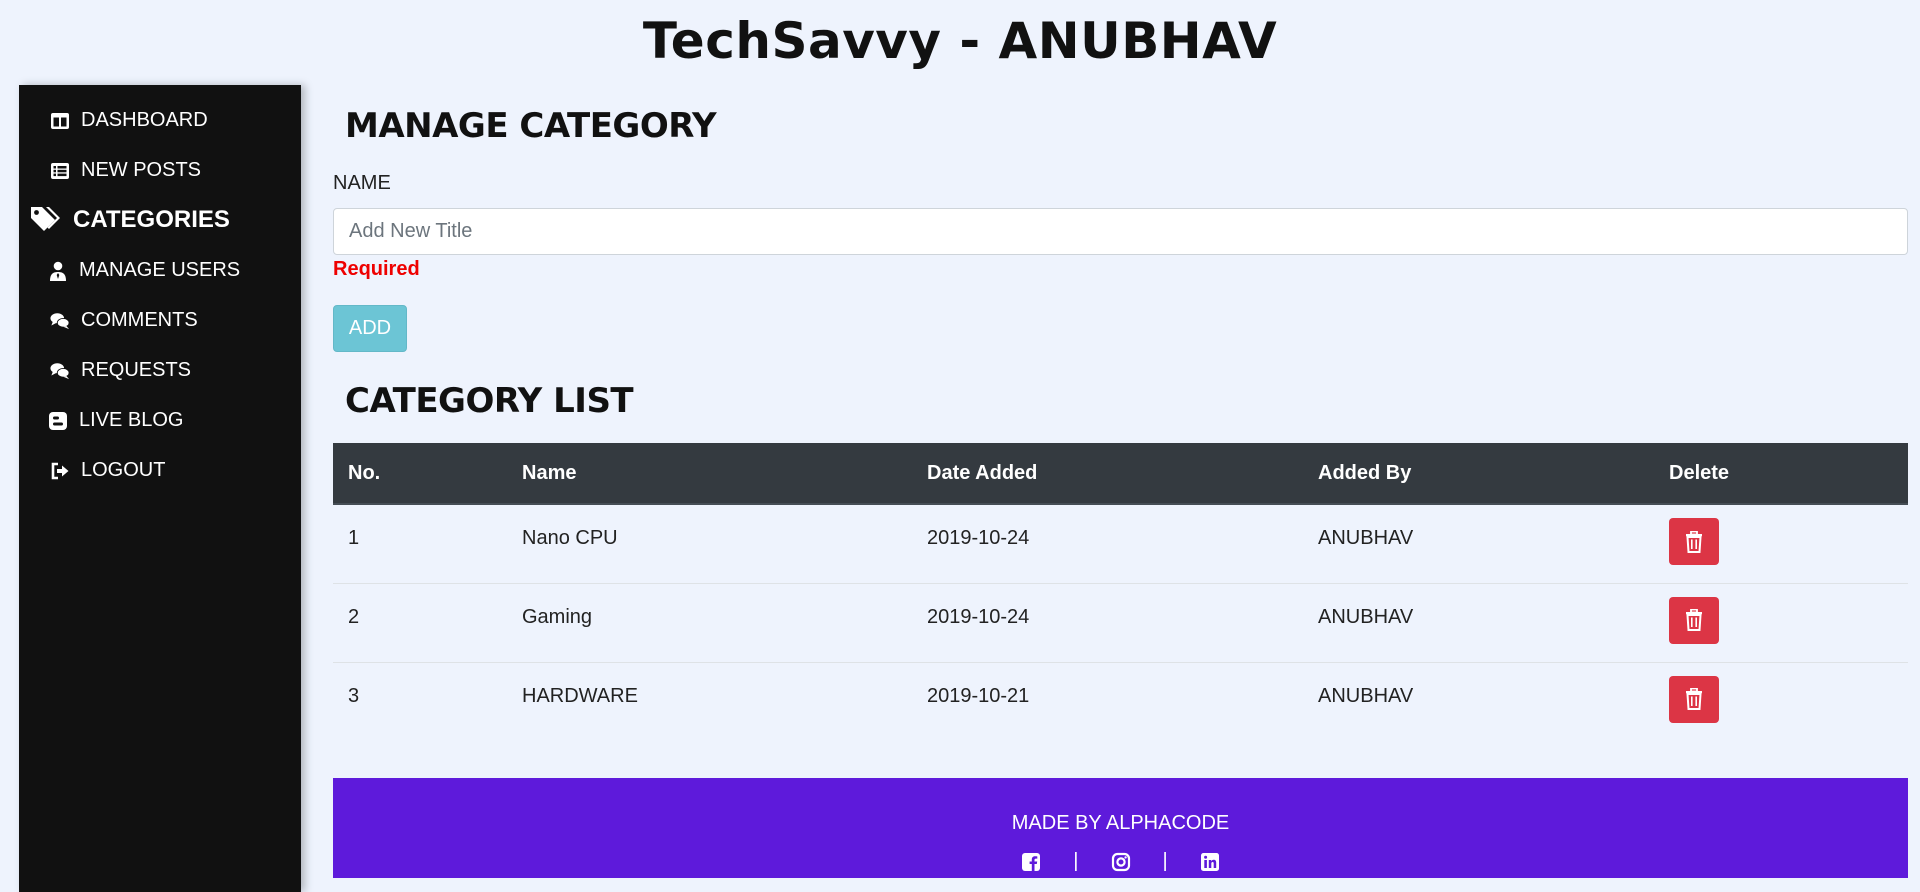 The width and height of the screenshot is (1920, 892). I want to click on cell-name: HARDWARE, so click(580, 695).